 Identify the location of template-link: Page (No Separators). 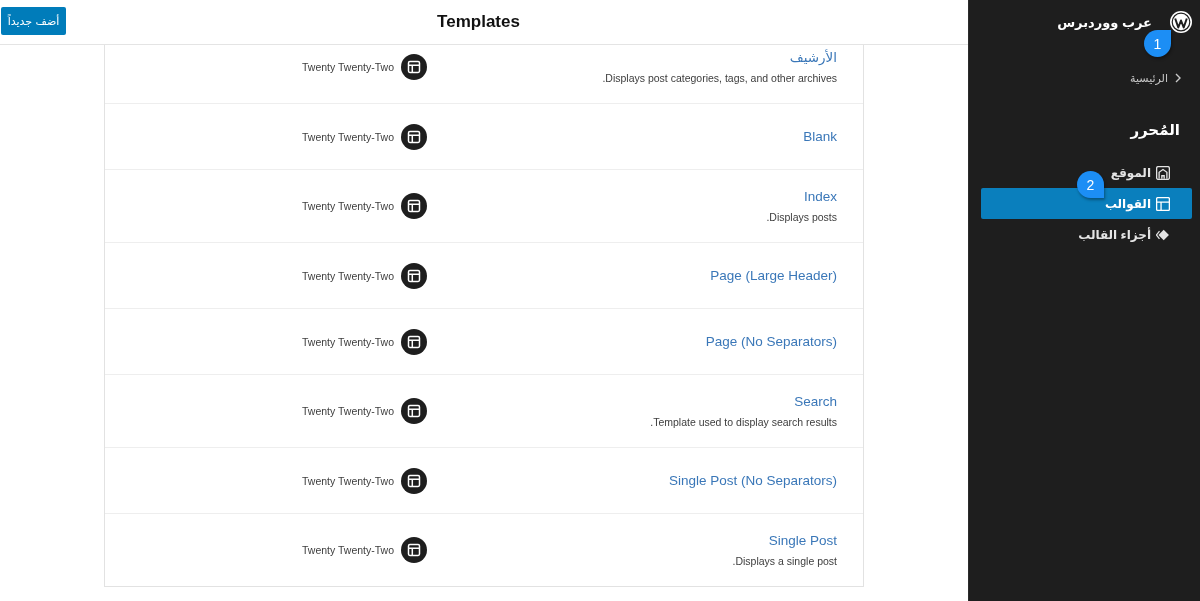
(771, 341).